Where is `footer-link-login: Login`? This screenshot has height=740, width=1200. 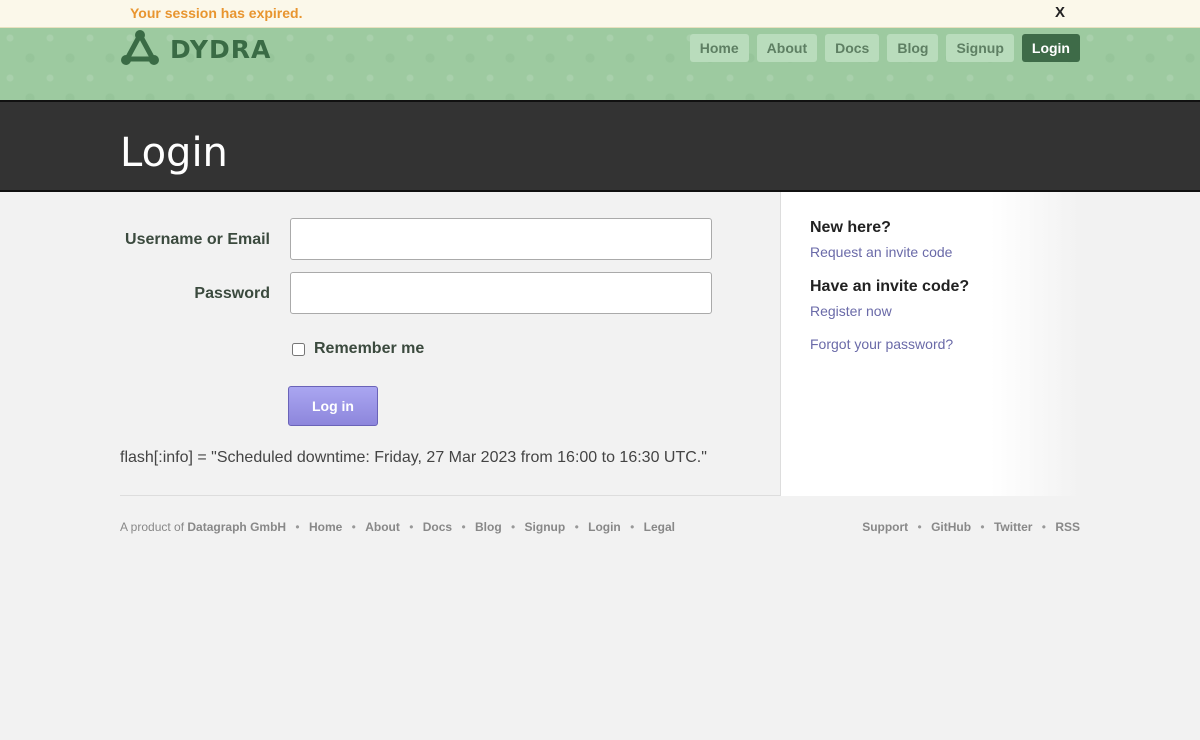
footer-link-login: Login is located at coordinates (604, 527).